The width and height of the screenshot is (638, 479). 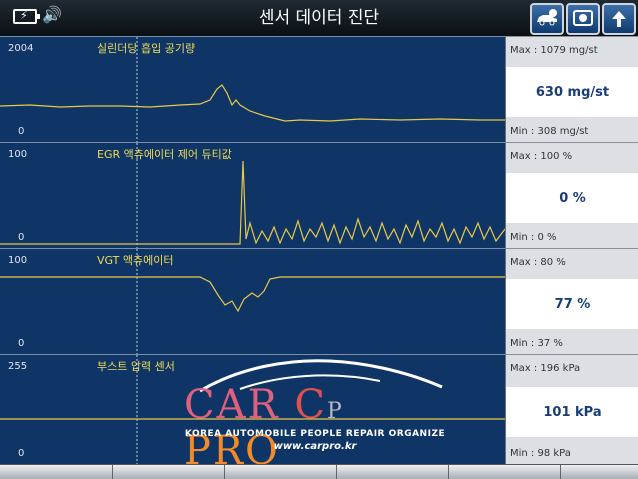 I want to click on sensor-name: 실린더당 흡입 공기량, so click(x=146, y=48).